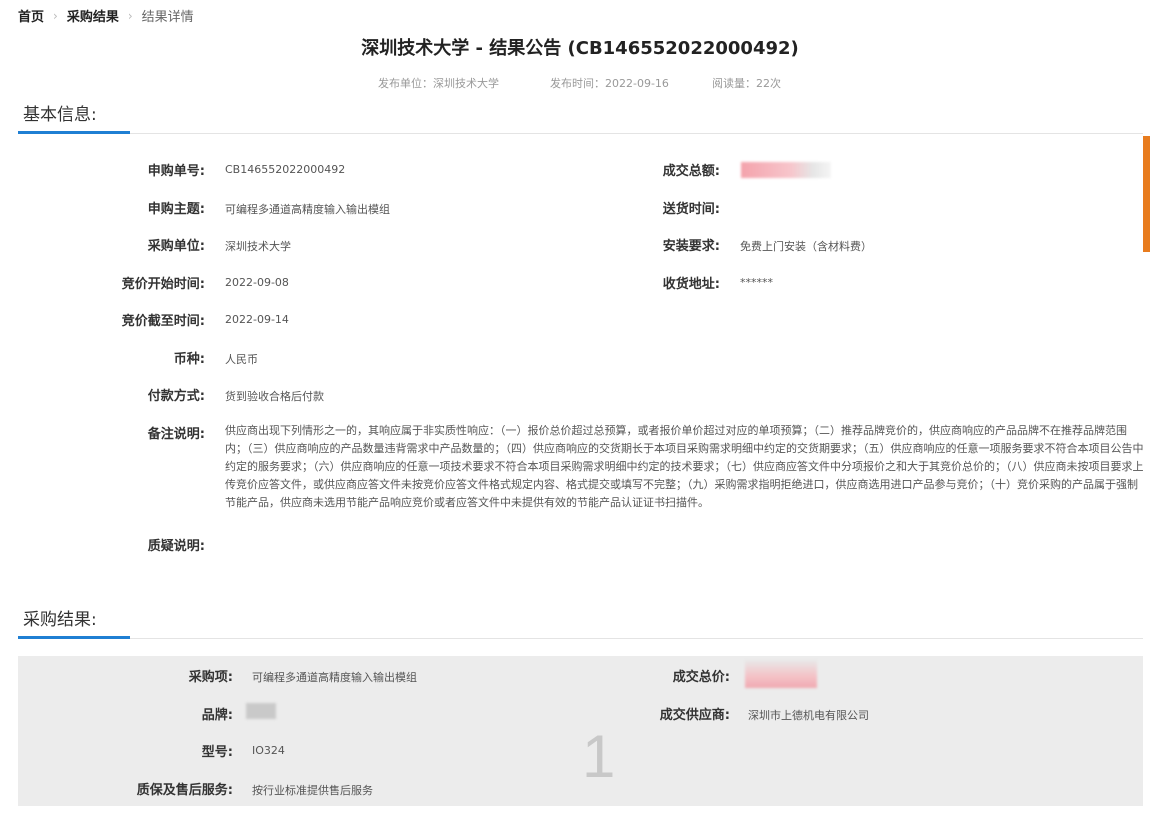 The width and height of the screenshot is (1150, 814). I want to click on purchase-no-label: 申购单号:, so click(176, 171).